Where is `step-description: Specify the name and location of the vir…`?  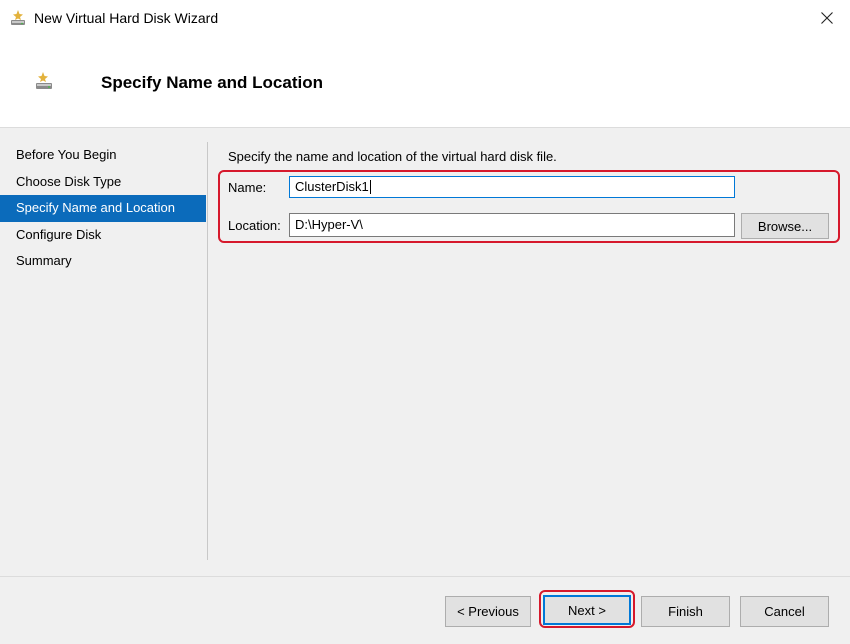
step-description: Specify the name and location of the vir… is located at coordinates (392, 156).